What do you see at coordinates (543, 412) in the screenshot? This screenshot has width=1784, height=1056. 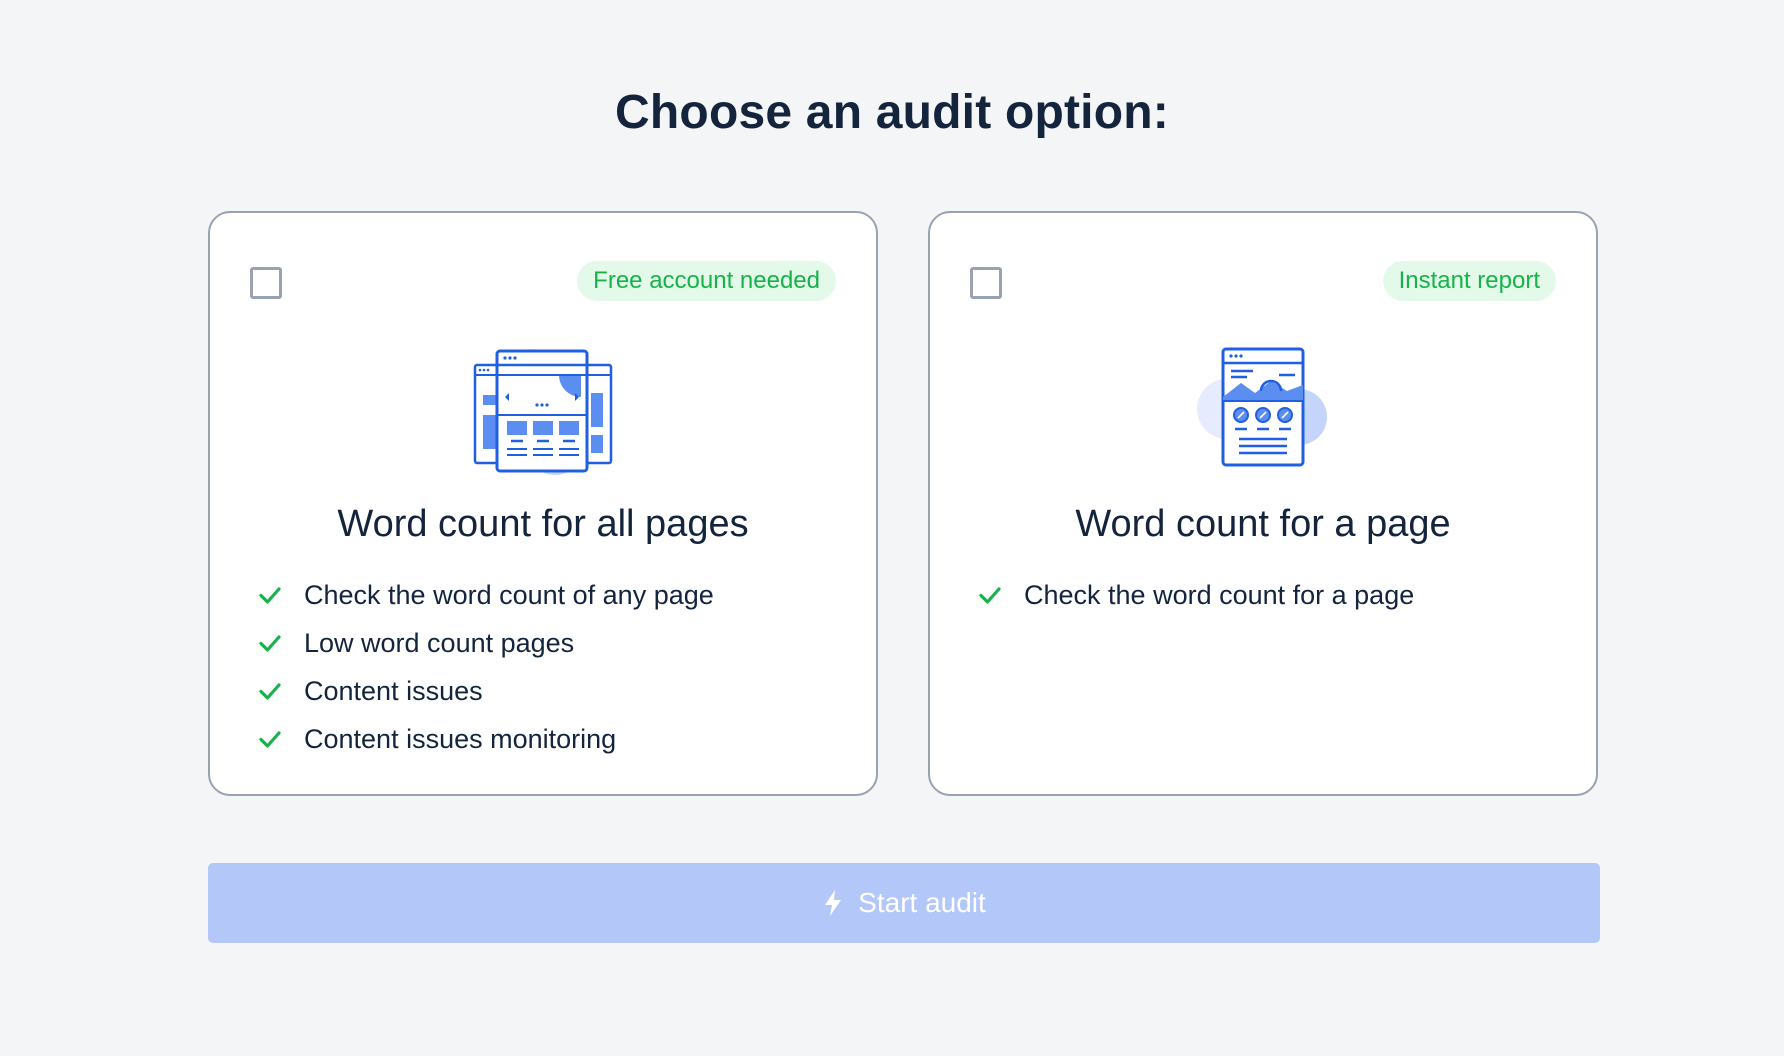 I see `multi-page-icon` at bounding box center [543, 412].